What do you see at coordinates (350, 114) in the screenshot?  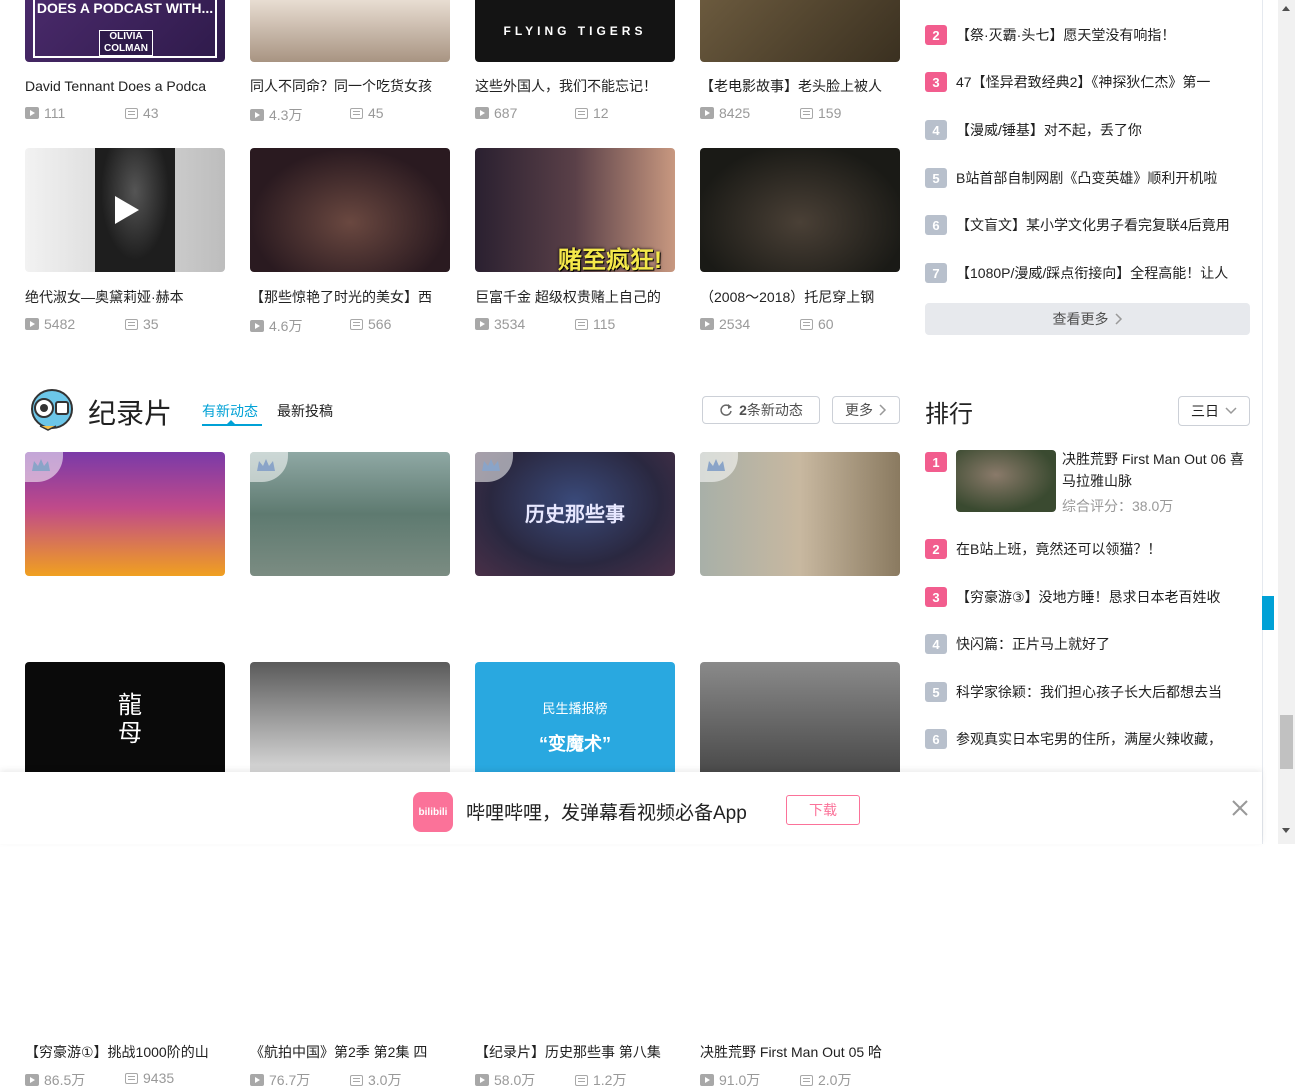 I see `video-stats: 4.3万 45` at bounding box center [350, 114].